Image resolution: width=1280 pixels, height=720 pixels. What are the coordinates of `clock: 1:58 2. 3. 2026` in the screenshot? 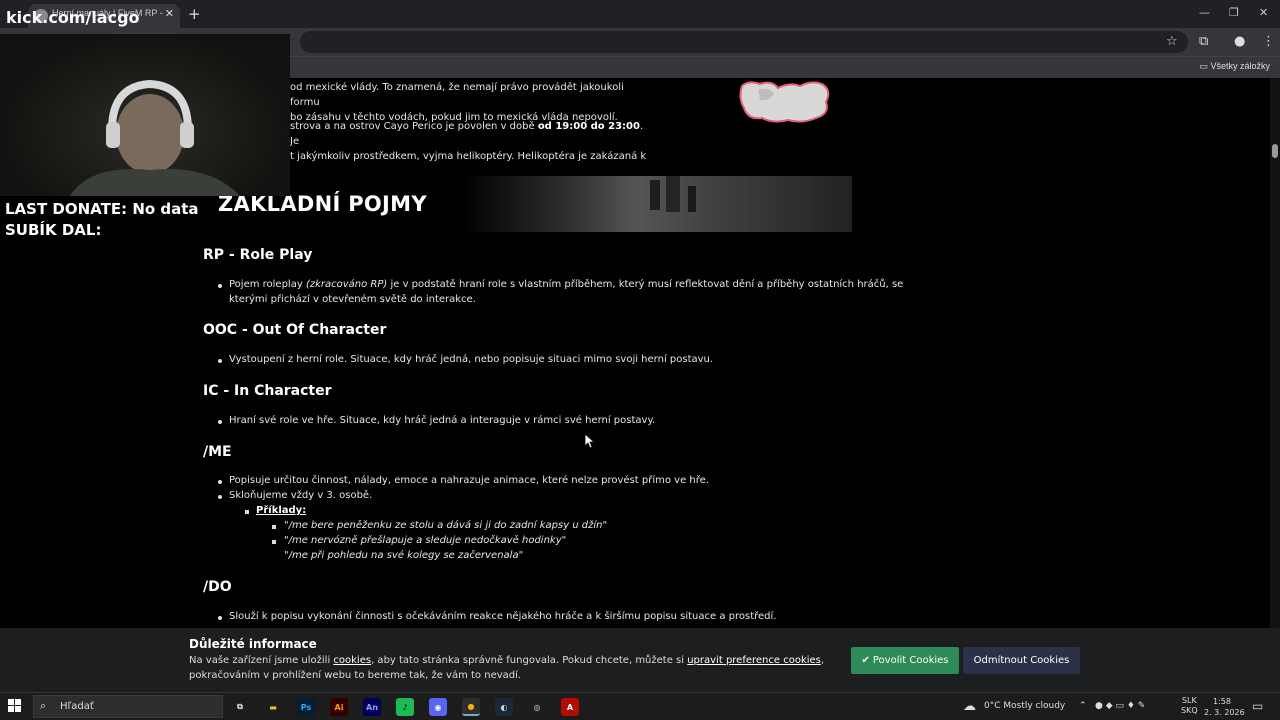 It's located at (1224, 707).